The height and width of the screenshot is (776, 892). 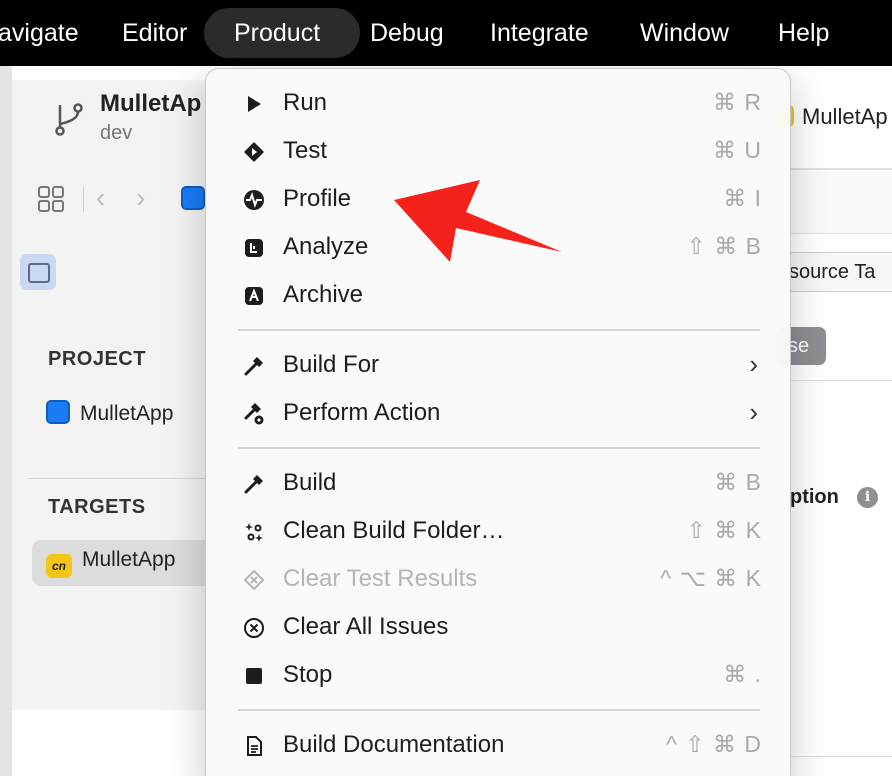 I want to click on grid-icon, so click(x=51, y=199).